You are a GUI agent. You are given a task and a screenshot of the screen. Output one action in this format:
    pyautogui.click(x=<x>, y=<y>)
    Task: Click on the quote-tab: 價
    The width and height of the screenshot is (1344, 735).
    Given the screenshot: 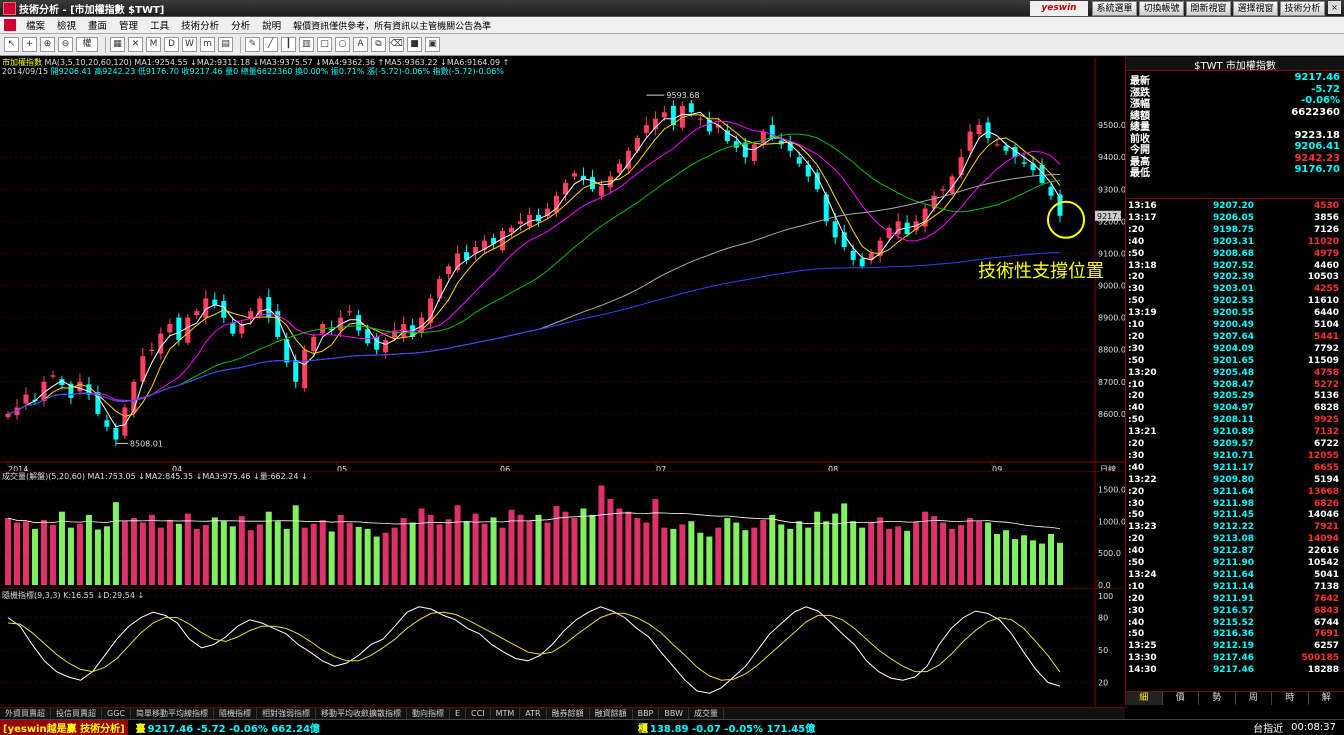 What is the action you would take?
    pyautogui.click(x=1181, y=698)
    